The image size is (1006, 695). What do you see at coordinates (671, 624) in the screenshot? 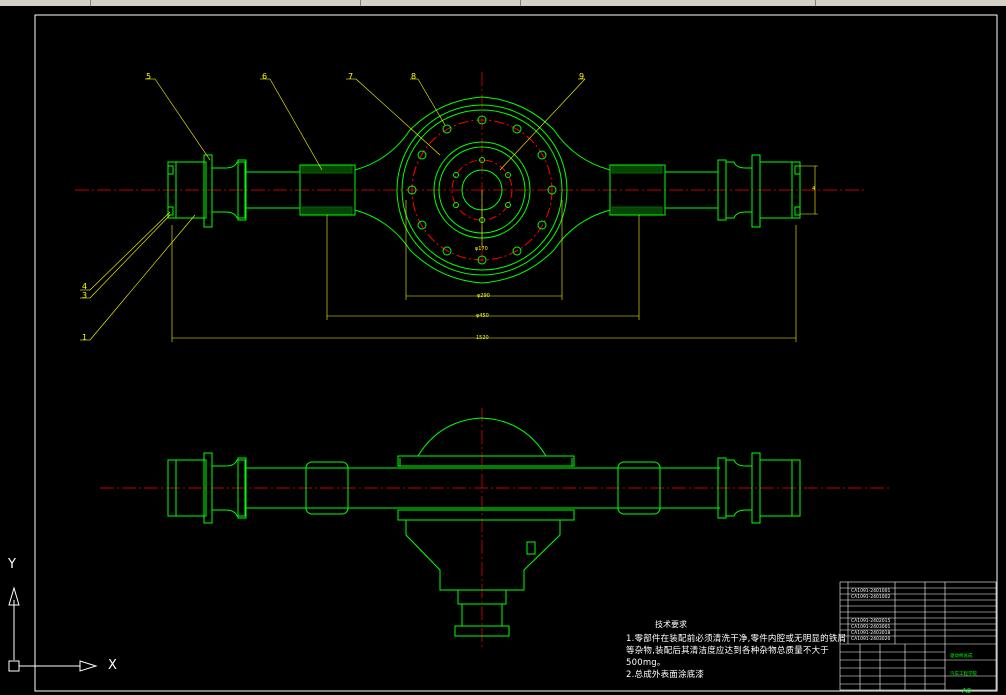
I see `technical-notes-title: 技术要求` at bounding box center [671, 624].